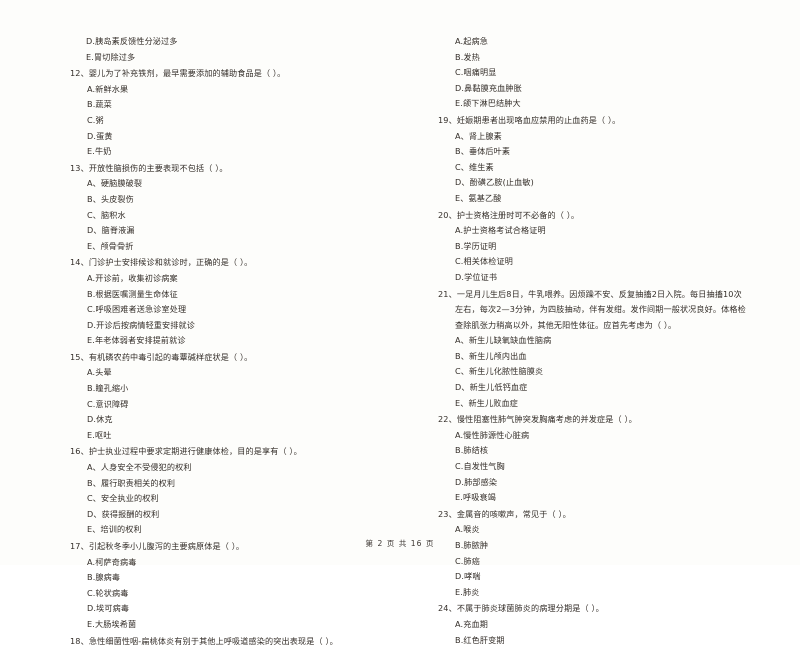 This screenshot has height=650, width=800. I want to click on option-item: C、脑积水, so click(106, 214).